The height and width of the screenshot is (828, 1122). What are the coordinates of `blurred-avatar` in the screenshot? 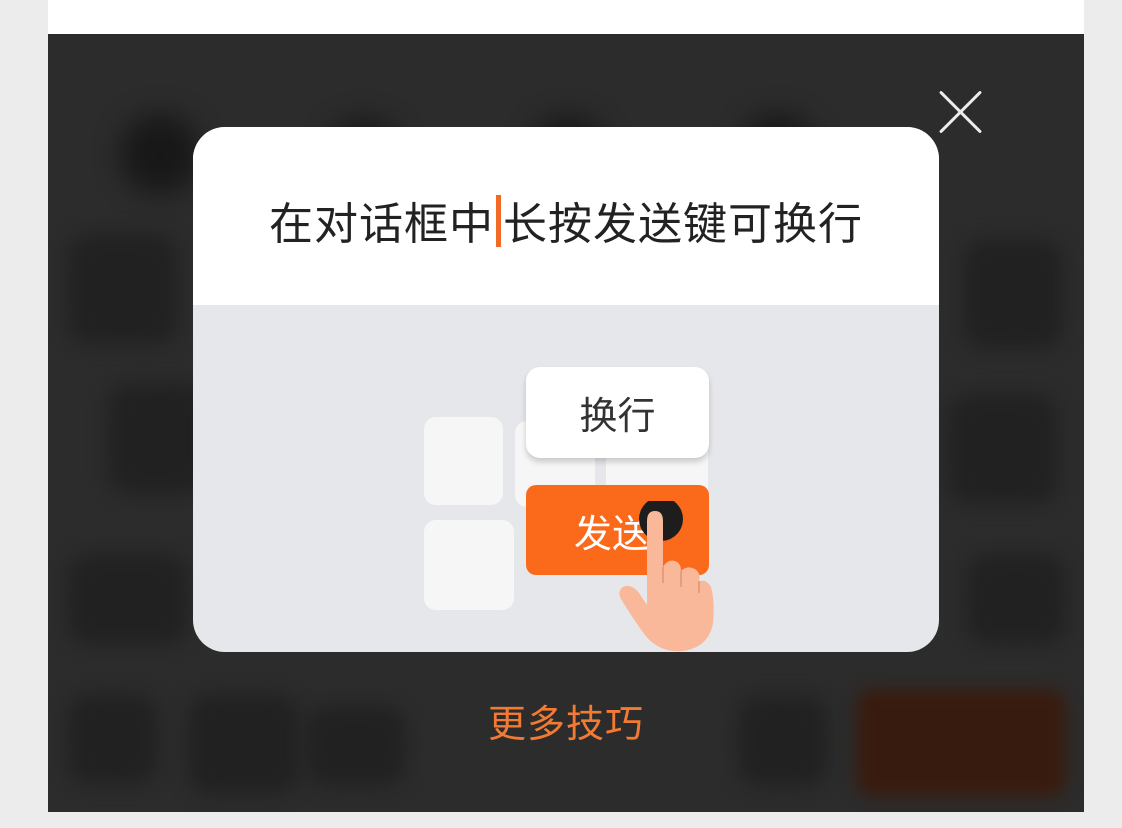 It's located at (160, 154).